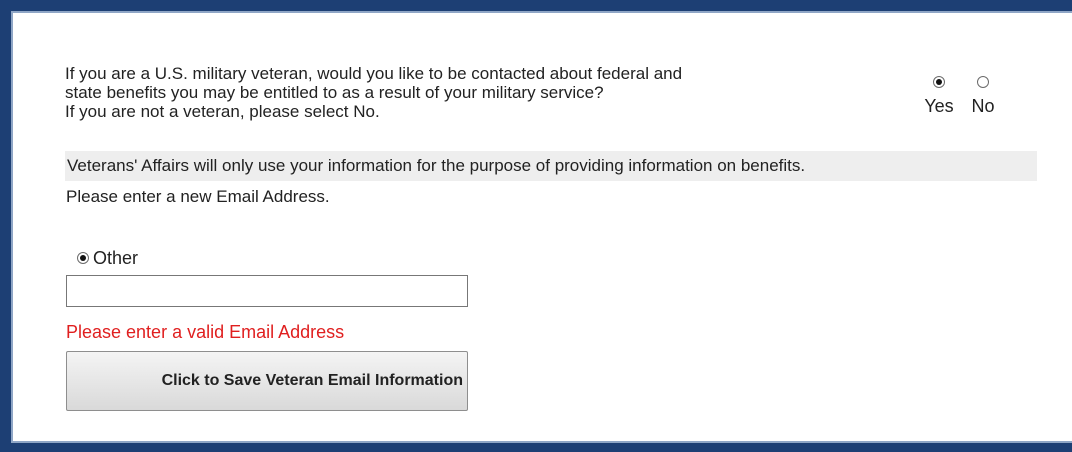 This screenshot has width=1072, height=452. Describe the element at coordinates (939, 82) in the screenshot. I see `veteran-yes-radio` at that location.